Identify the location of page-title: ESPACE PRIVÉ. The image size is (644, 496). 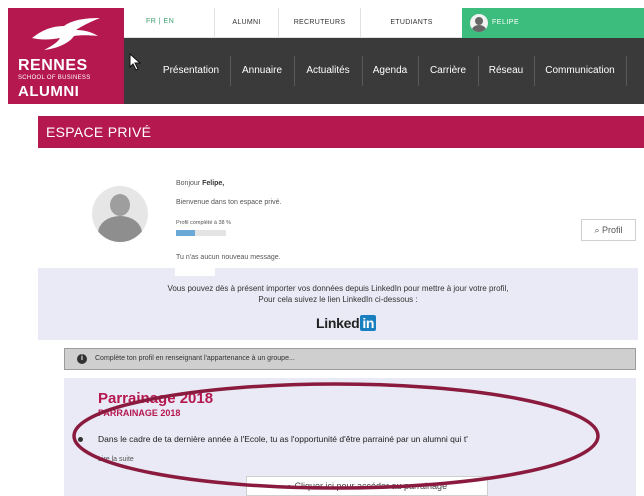
(99, 132).